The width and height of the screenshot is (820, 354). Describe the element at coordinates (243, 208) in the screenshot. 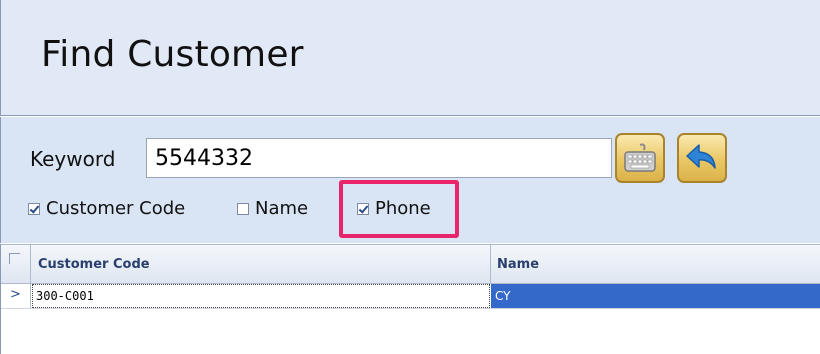

I see `checkbox-name` at that location.